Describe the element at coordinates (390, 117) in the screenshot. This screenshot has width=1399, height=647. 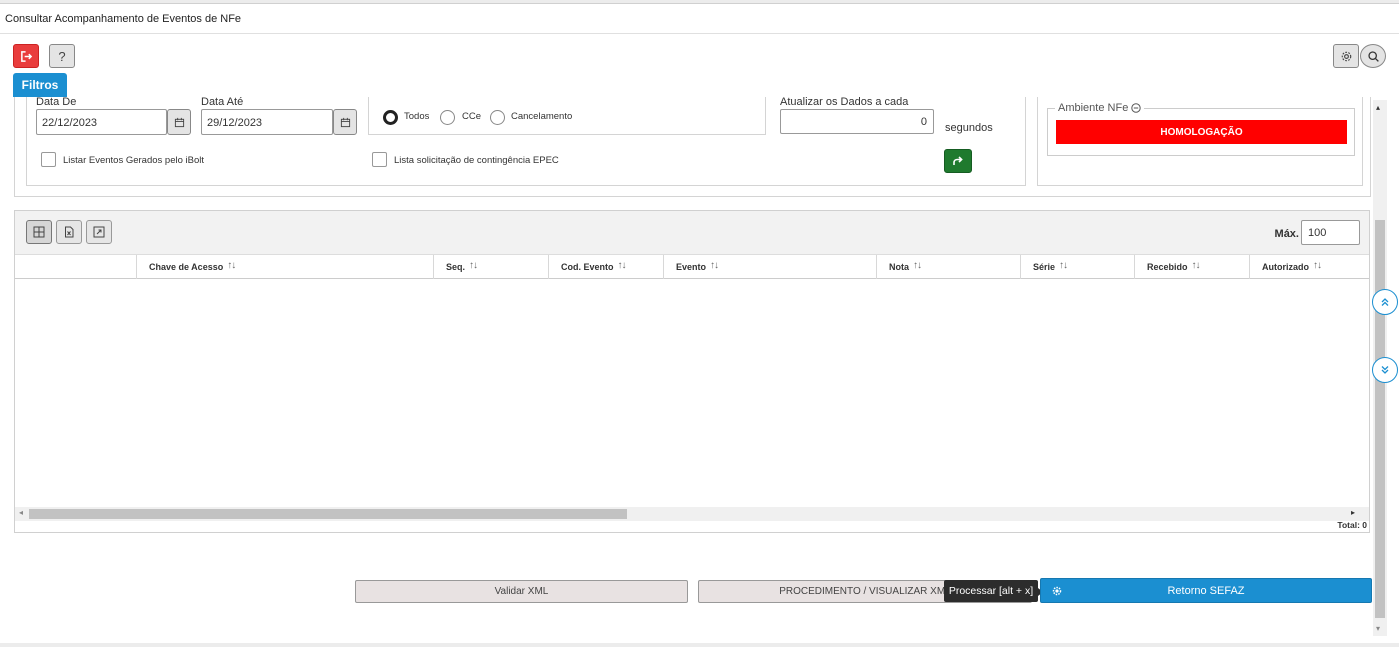
I see `radio-todos` at that location.